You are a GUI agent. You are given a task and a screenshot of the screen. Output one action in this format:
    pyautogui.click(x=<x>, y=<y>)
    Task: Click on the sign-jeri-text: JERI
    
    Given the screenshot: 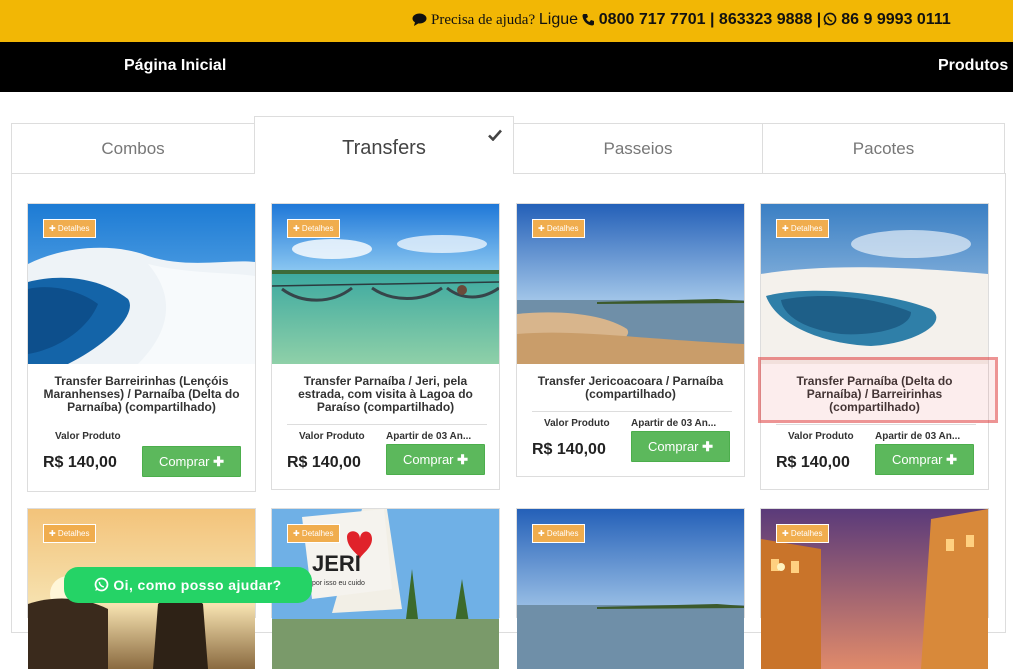 What is the action you would take?
    pyautogui.click(x=336, y=563)
    